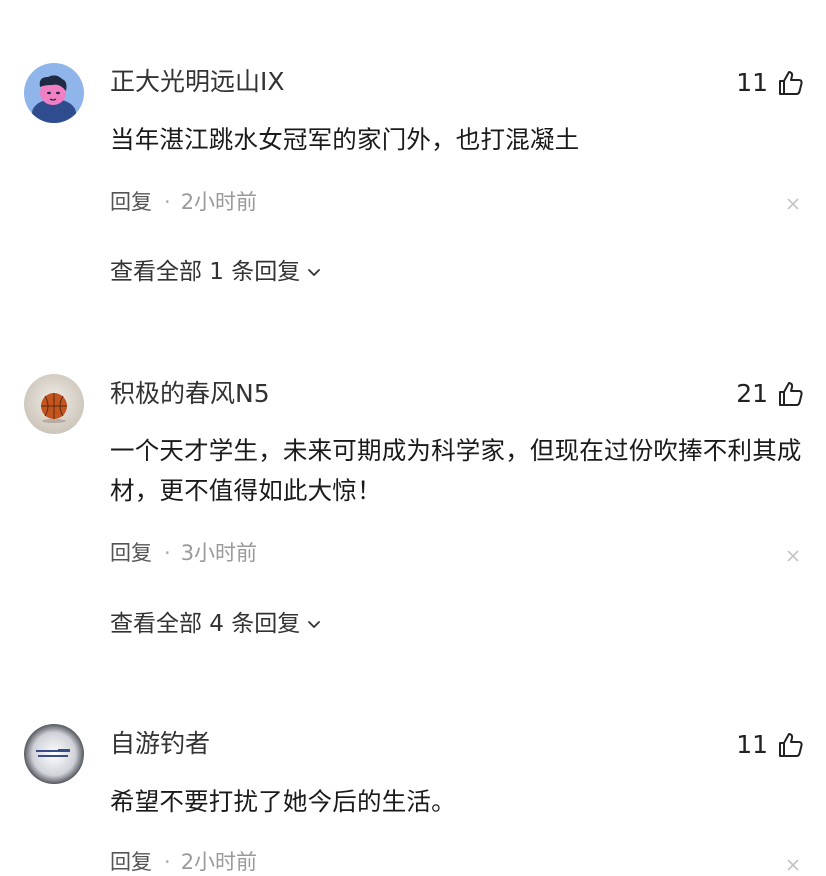  Describe the element at coordinates (345, 139) in the screenshot. I see `comment-text: 当年湛江跳水女冠军的家门外，也打混凝土` at that location.